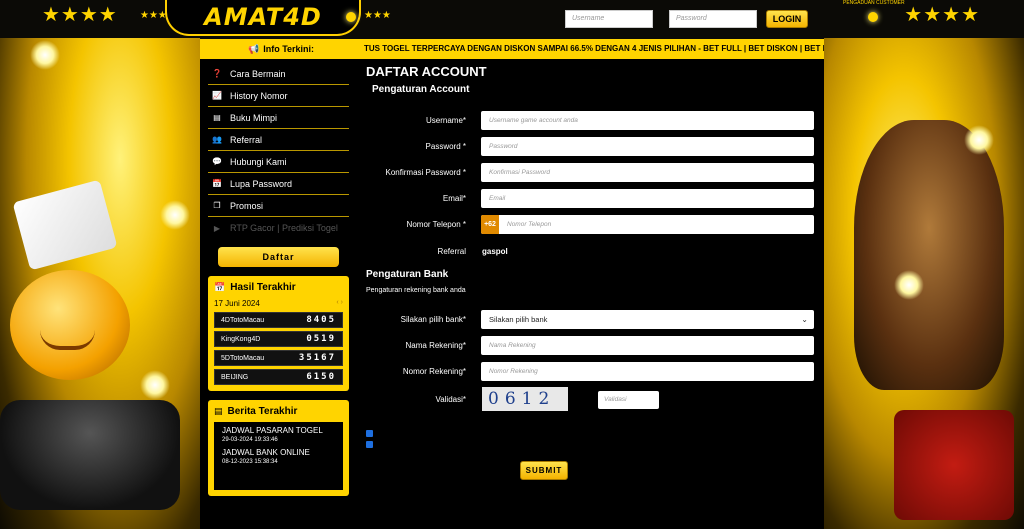  Describe the element at coordinates (278, 320) in the screenshot. I see `result-row: 4DTotoMacau 8405` at that location.